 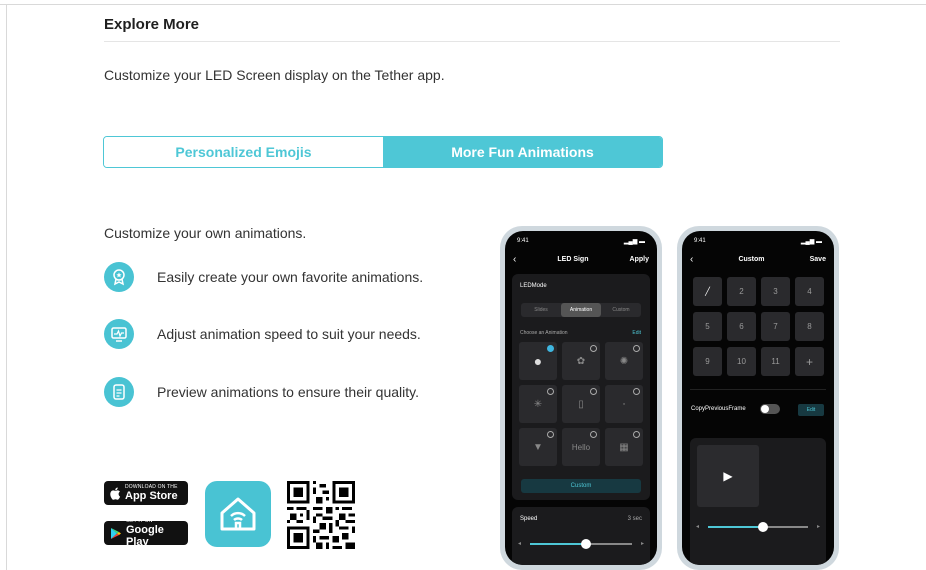 I want to click on phone-title: LED Sign, so click(x=573, y=259).